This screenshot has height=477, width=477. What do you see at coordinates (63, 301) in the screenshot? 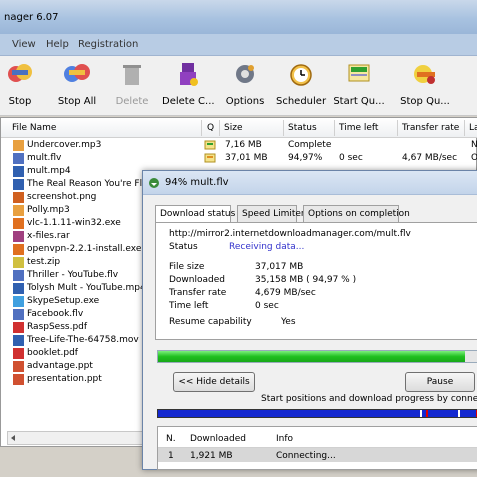
I see `file-name: SkypeSetup.exe` at bounding box center [63, 301].